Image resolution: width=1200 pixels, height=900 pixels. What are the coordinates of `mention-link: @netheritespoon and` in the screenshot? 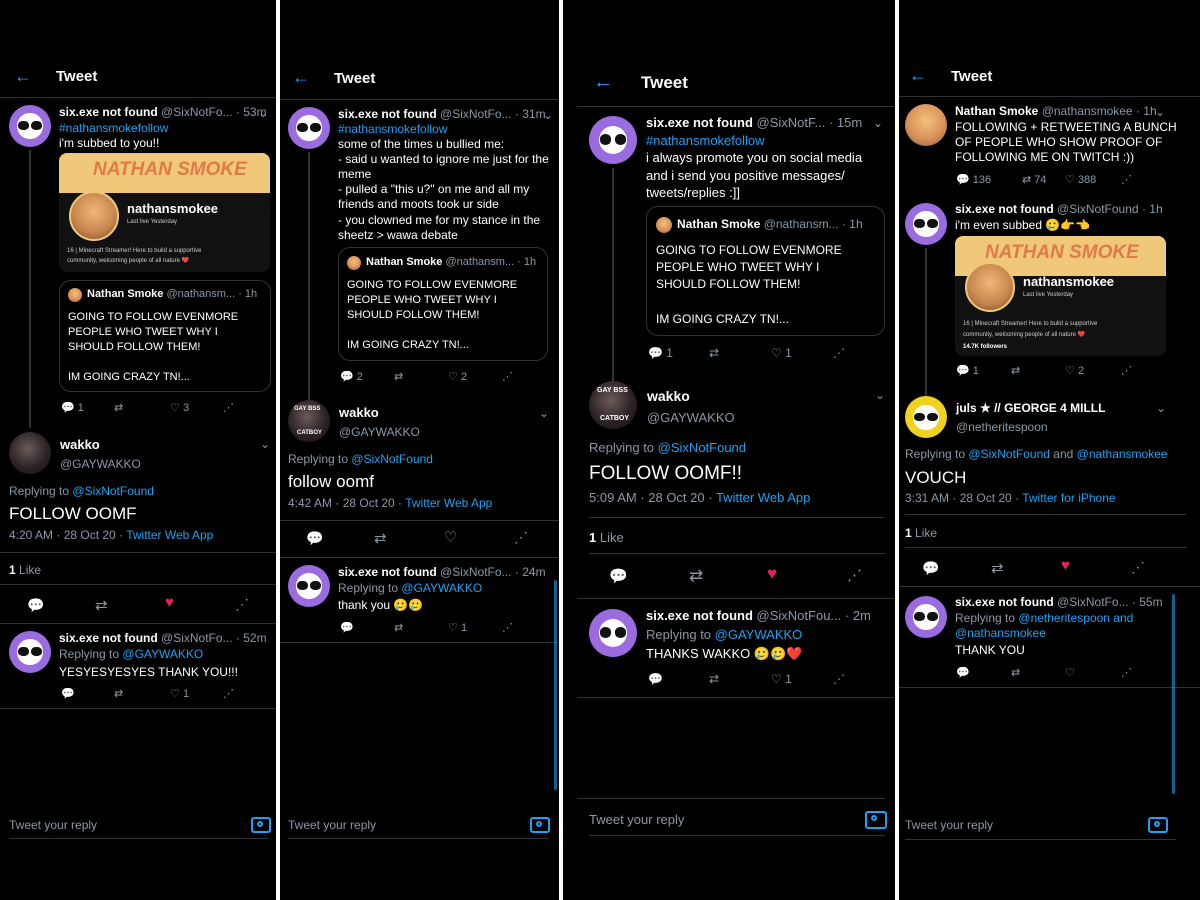 It's located at (1075, 618).